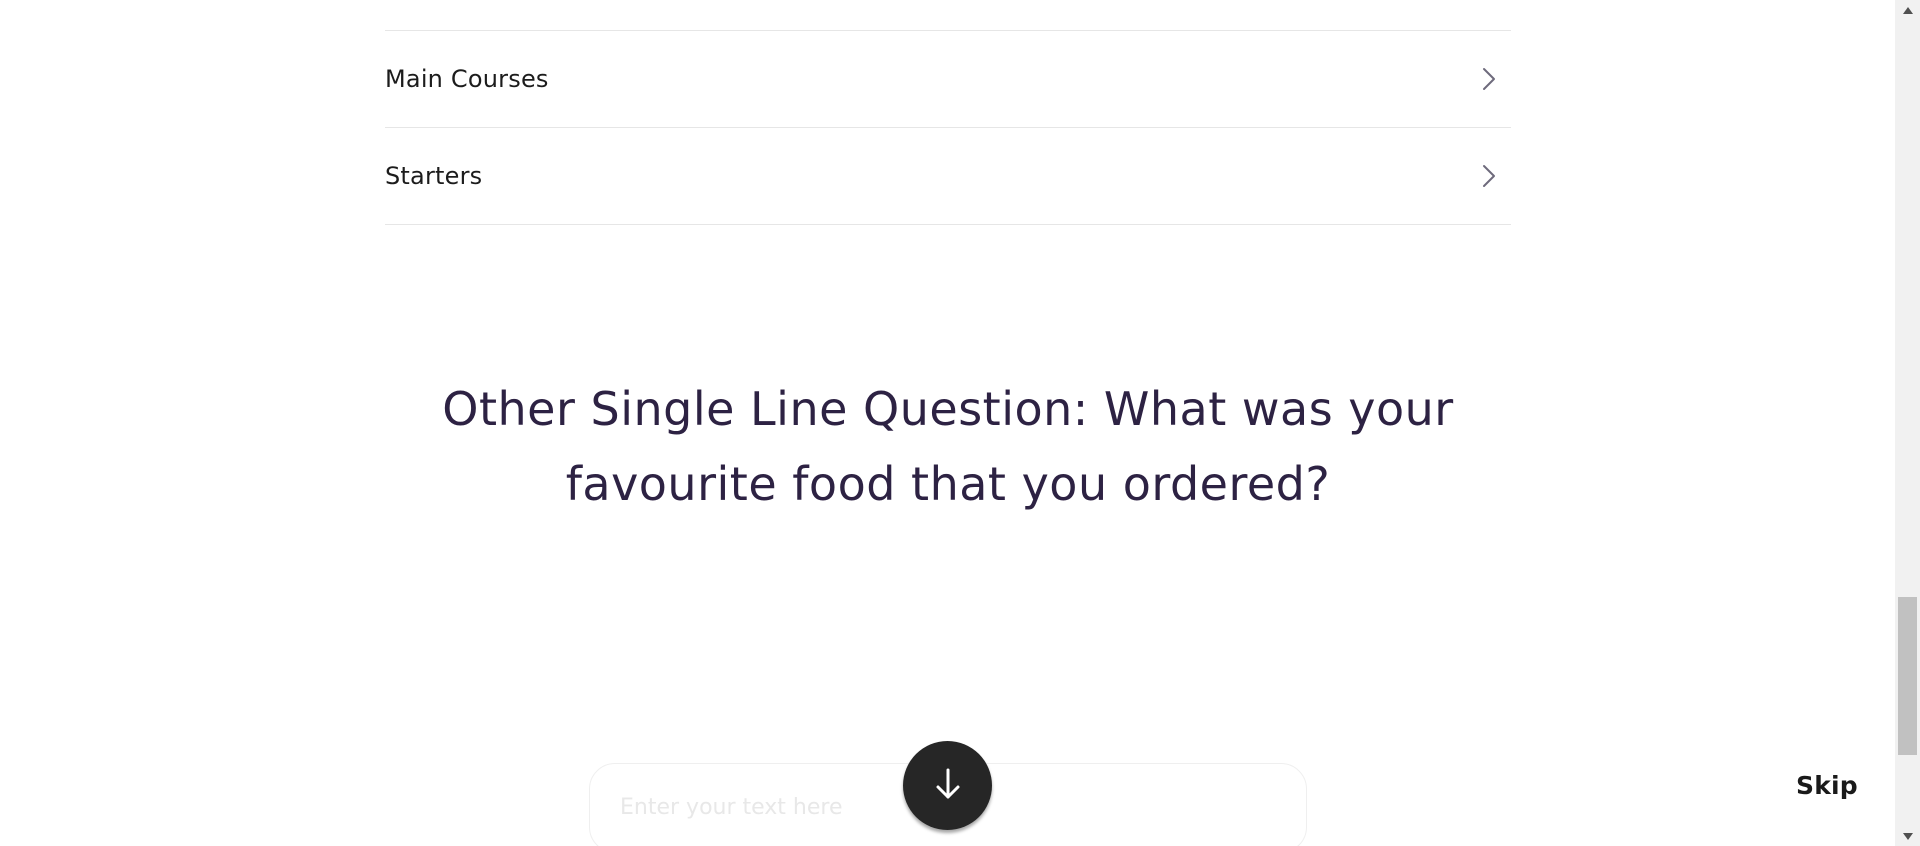  Describe the element at coordinates (1907, 676) in the screenshot. I see `scrollbar-thumb` at that location.